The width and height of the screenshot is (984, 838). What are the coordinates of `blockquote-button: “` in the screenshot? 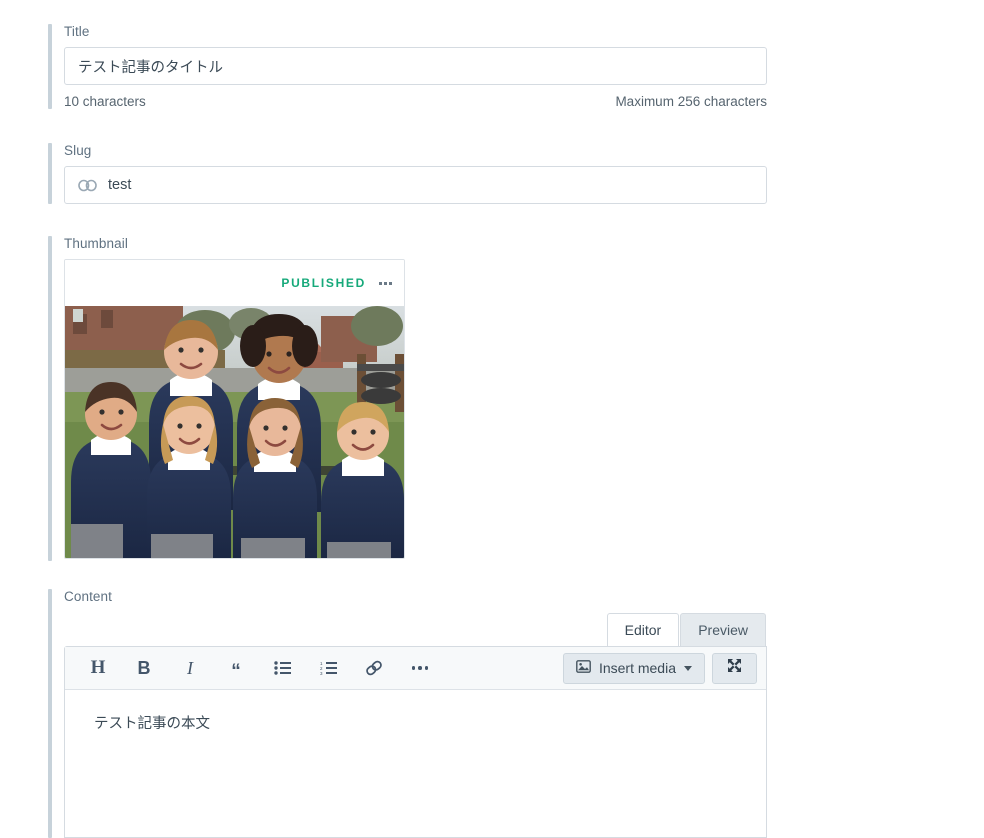 It's located at (236, 668).